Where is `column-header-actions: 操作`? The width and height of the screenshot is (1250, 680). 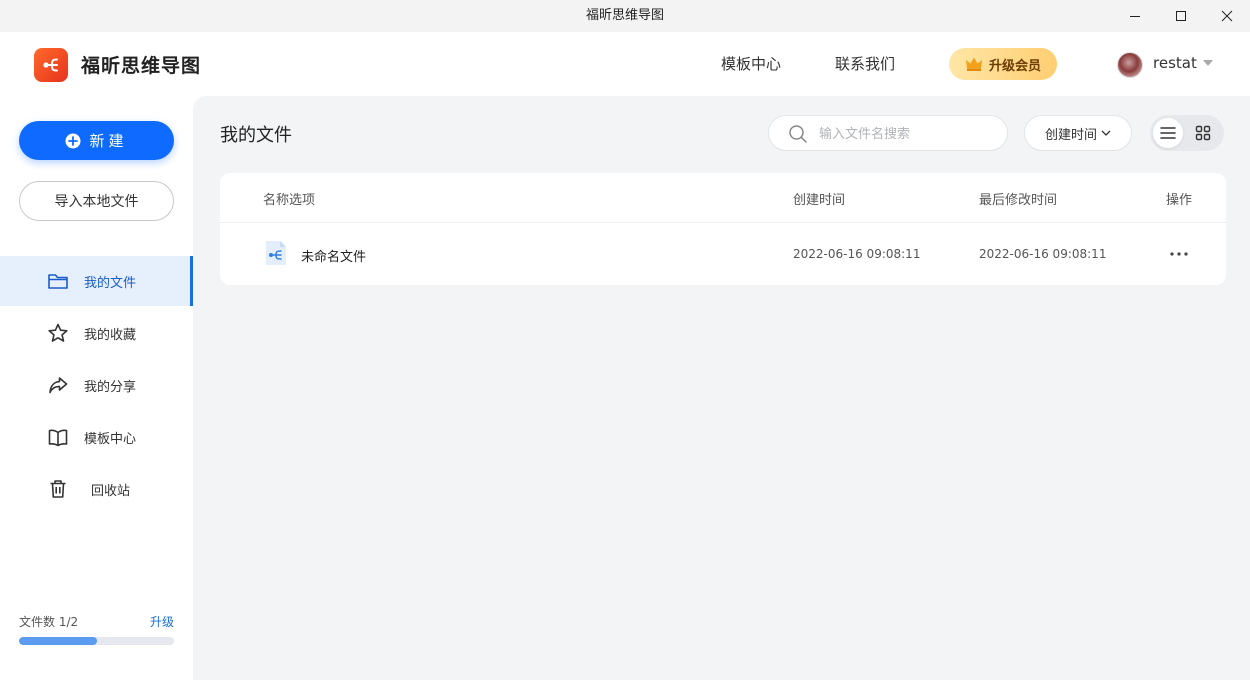
column-header-actions: 操作 is located at coordinates (1179, 200).